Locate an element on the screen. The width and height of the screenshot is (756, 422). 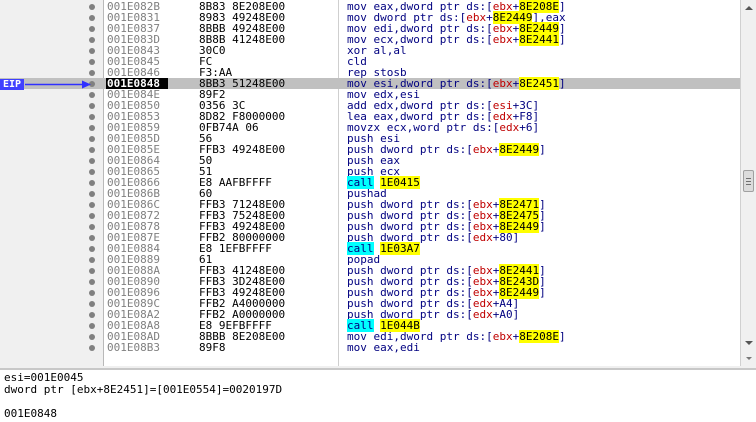
instruction-text: mov eax,edi is located at coordinates (383, 347).